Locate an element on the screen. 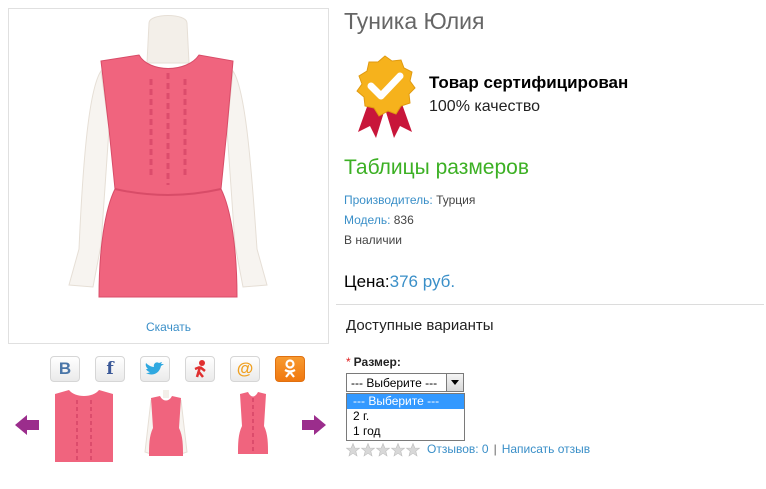  manufacturer-value: Турция is located at coordinates (456, 200).